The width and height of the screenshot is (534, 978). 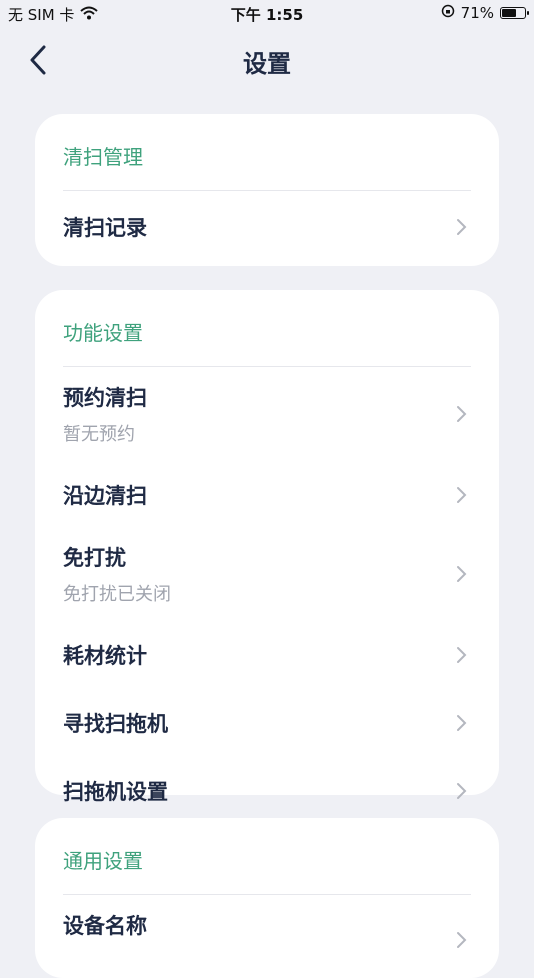 What do you see at coordinates (103, 157) in the screenshot?
I see `section-title: 清扫管理` at bounding box center [103, 157].